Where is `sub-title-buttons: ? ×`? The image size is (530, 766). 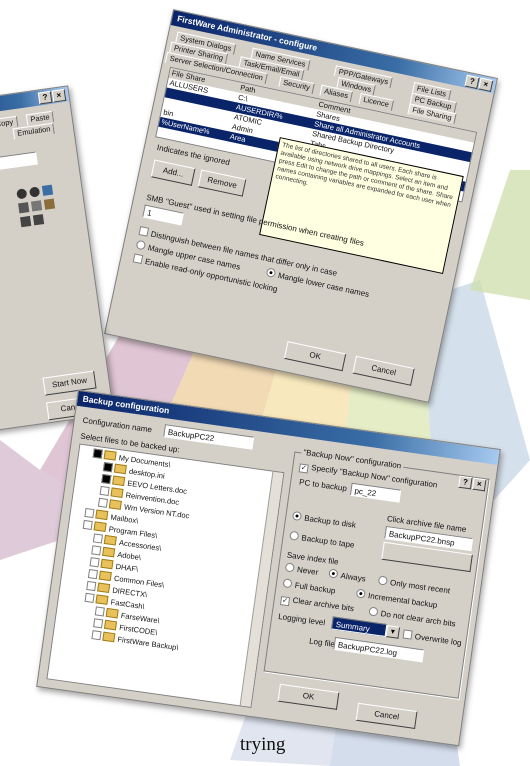
sub-title-buttons: ? × is located at coordinates (472, 483).